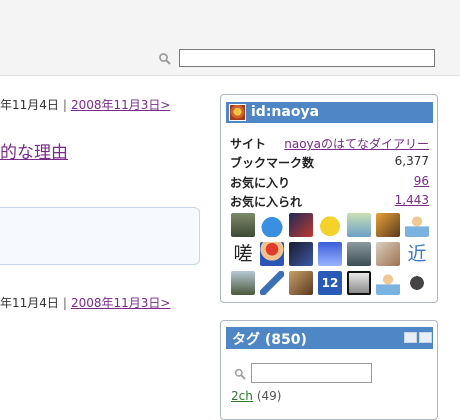 The image size is (460, 420). I want to click on profile-header: id:naoya, so click(329, 112).